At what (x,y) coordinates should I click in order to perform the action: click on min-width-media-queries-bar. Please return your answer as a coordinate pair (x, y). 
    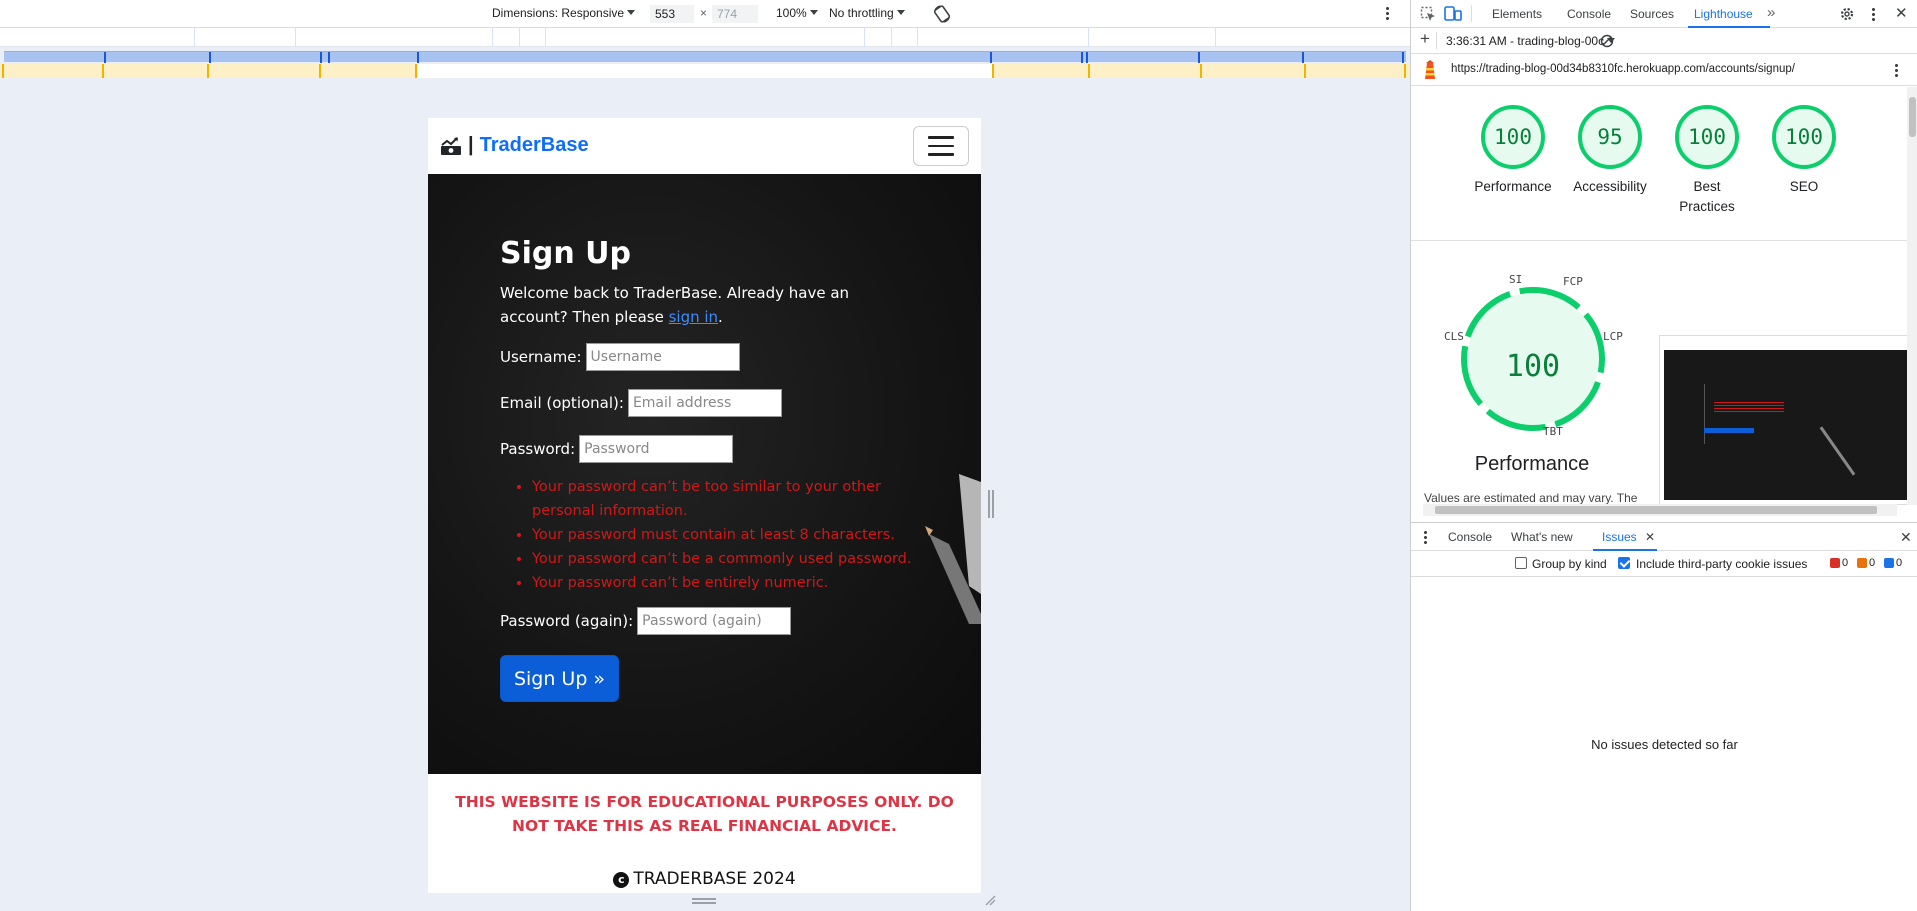
    Looking at the image, I should click on (705, 71).